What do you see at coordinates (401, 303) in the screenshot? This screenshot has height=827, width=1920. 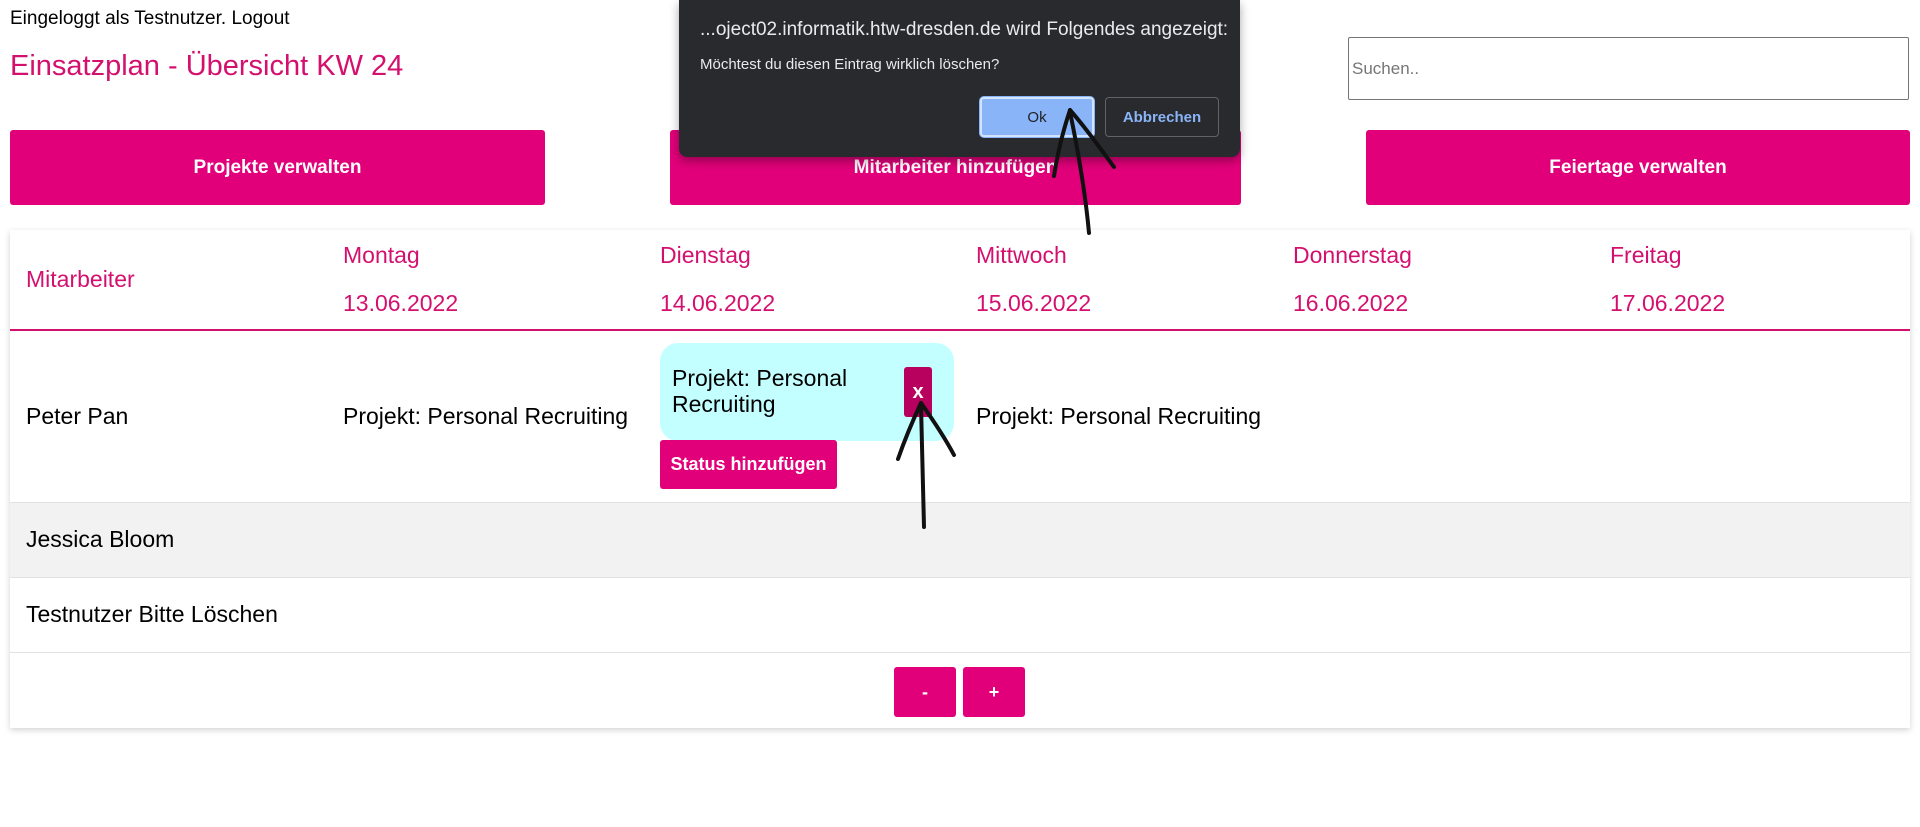 I see `date-header-monday: 13.06.2022` at bounding box center [401, 303].